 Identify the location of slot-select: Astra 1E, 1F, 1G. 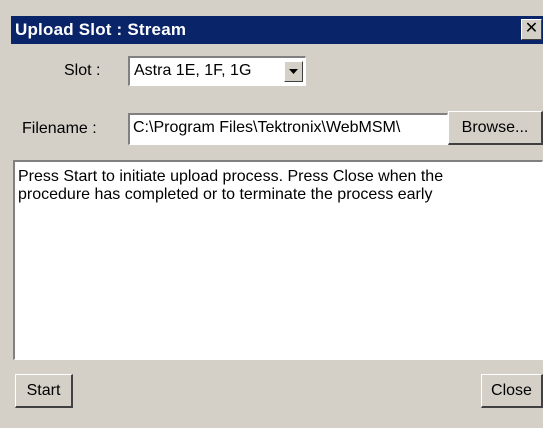
(217, 71).